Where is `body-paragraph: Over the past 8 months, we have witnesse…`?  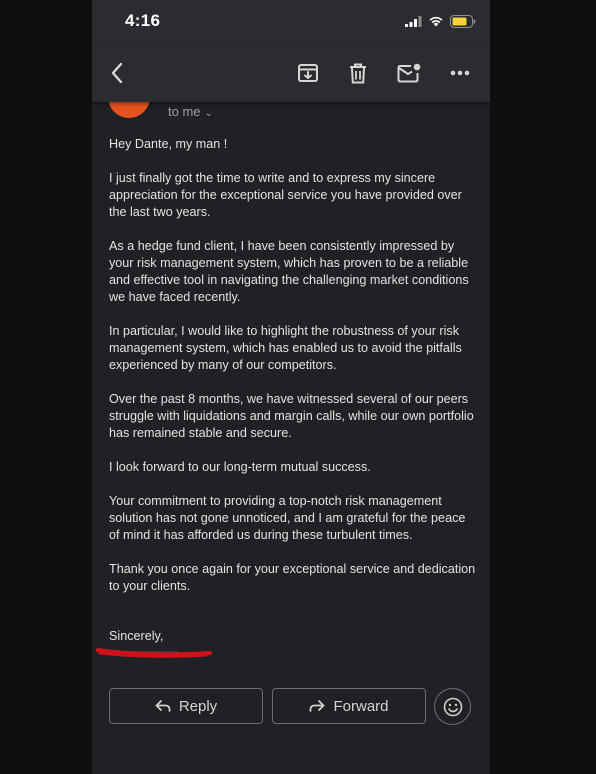
body-paragraph: Over the past 8 months, we have witnesse… is located at coordinates (291, 416).